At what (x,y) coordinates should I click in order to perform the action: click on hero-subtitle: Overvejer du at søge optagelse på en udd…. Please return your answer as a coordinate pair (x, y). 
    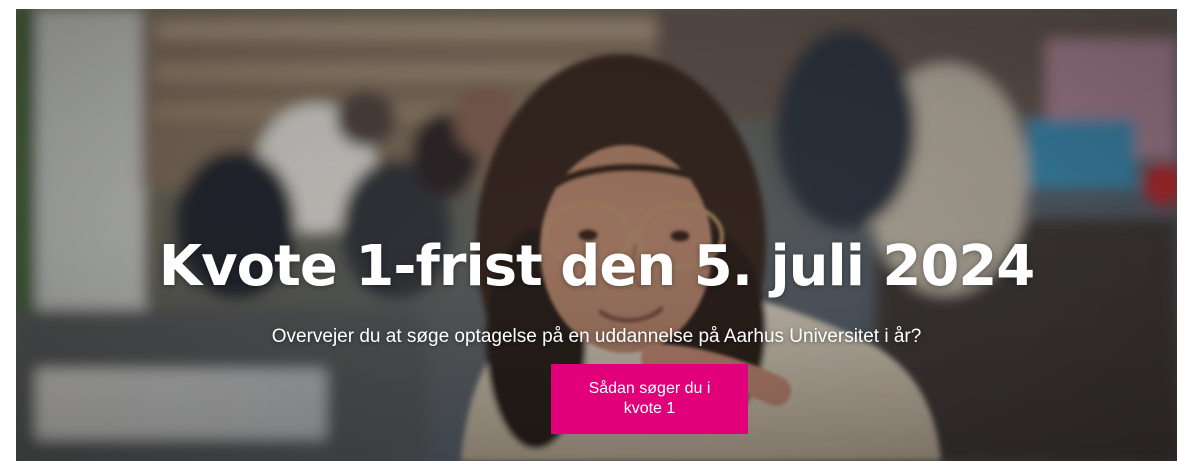
    Looking at the image, I should click on (596, 336).